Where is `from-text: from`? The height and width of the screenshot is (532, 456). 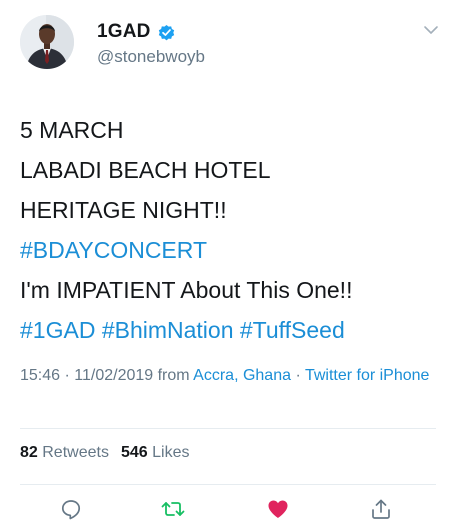 from-text: from is located at coordinates (173, 375).